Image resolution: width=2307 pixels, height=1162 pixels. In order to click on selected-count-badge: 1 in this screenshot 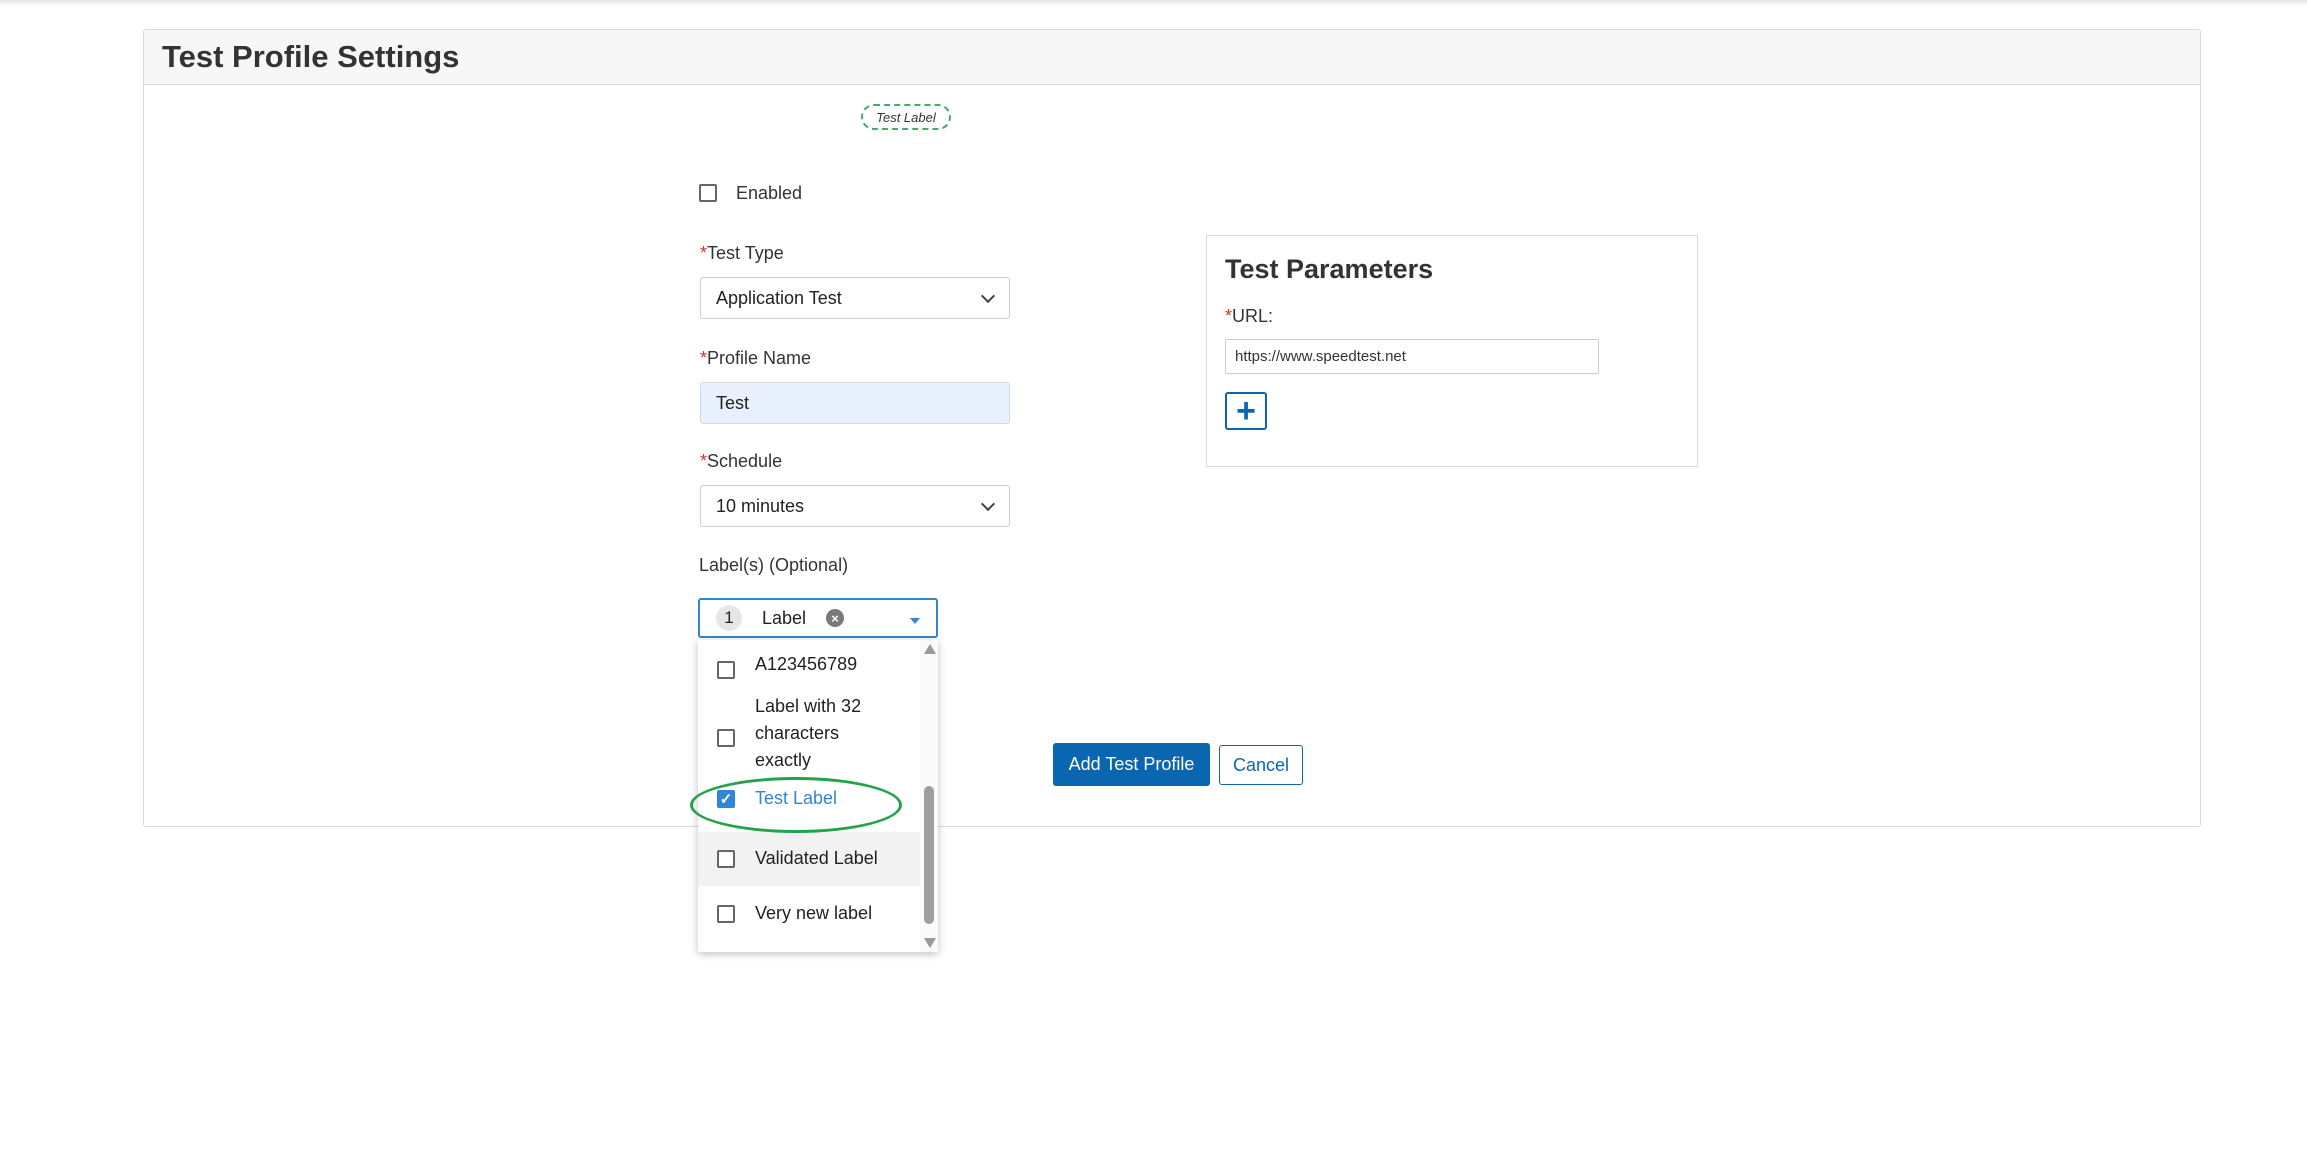, I will do `click(729, 618)`.